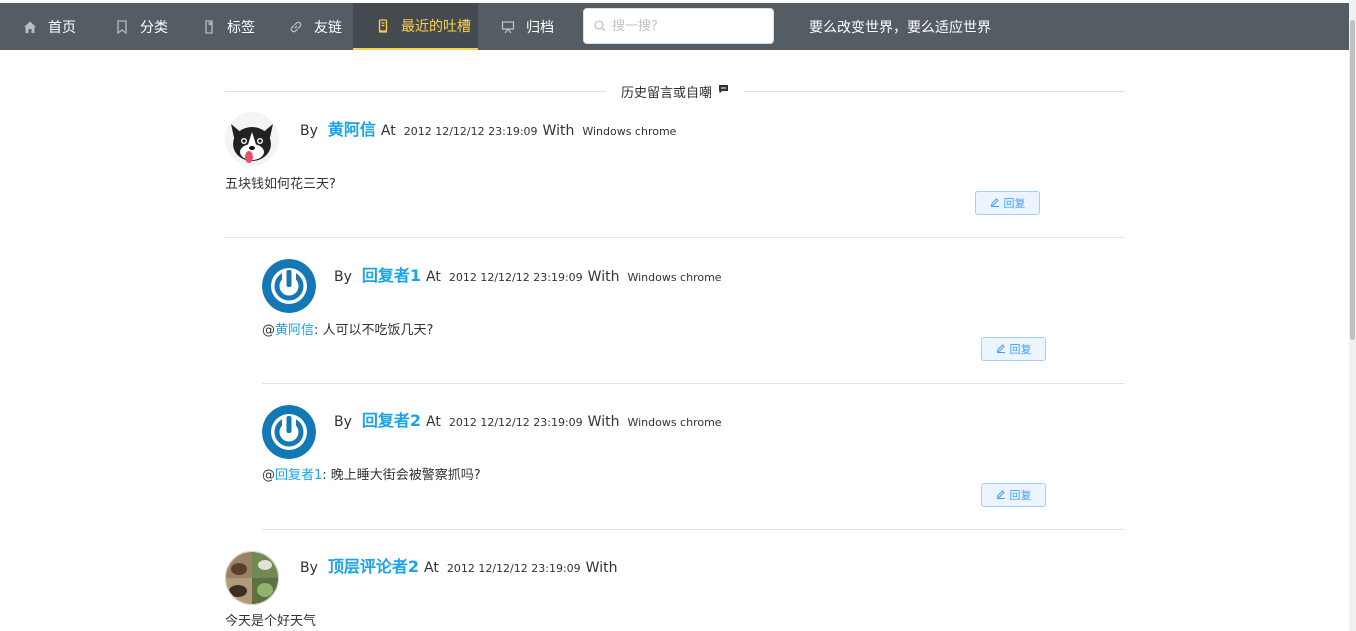  Describe the element at coordinates (391, 274) in the screenshot. I see `author-name: 回复者1` at that location.